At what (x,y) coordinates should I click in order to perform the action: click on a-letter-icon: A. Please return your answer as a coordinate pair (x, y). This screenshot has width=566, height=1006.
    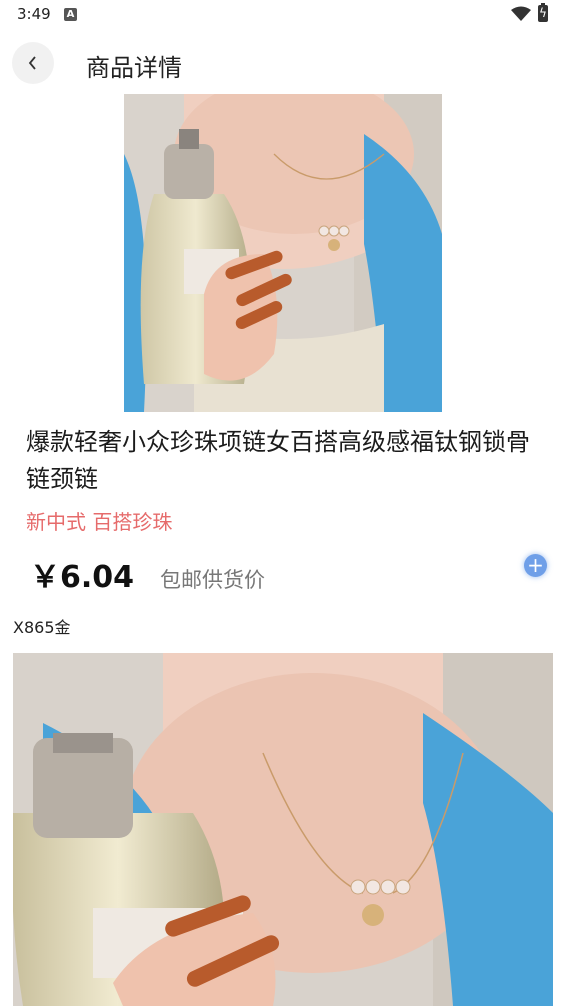
    Looking at the image, I should click on (70, 14).